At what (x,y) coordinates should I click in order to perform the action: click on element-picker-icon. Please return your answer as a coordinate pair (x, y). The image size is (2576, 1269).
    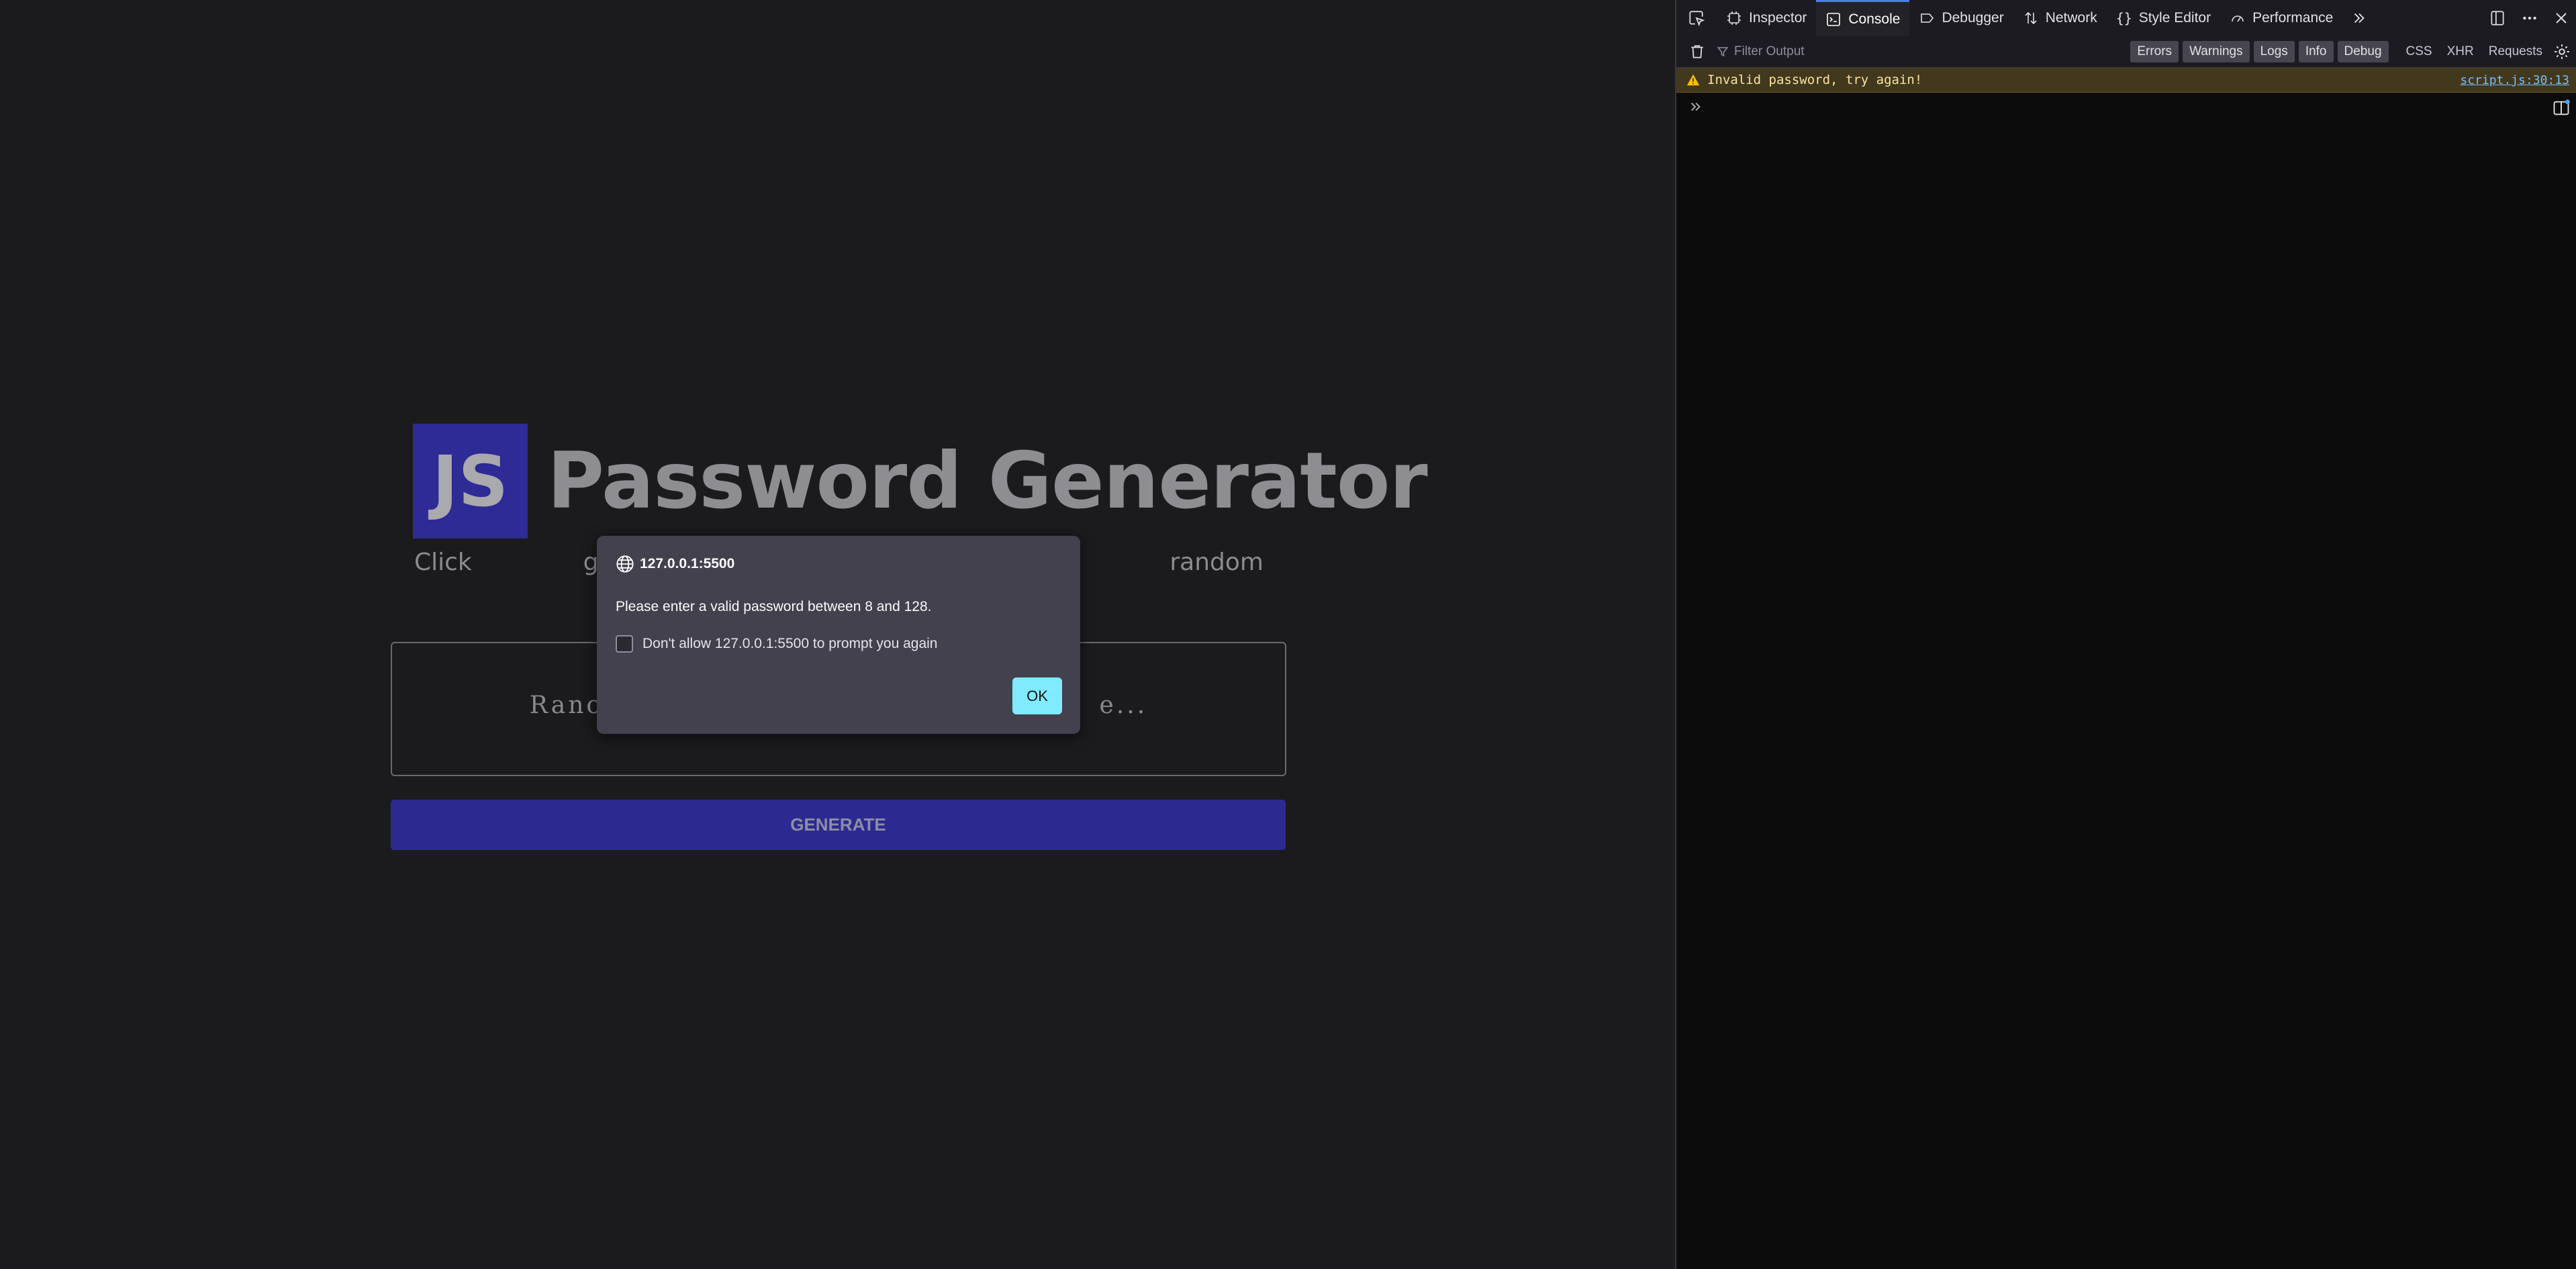
    Looking at the image, I should click on (1697, 19).